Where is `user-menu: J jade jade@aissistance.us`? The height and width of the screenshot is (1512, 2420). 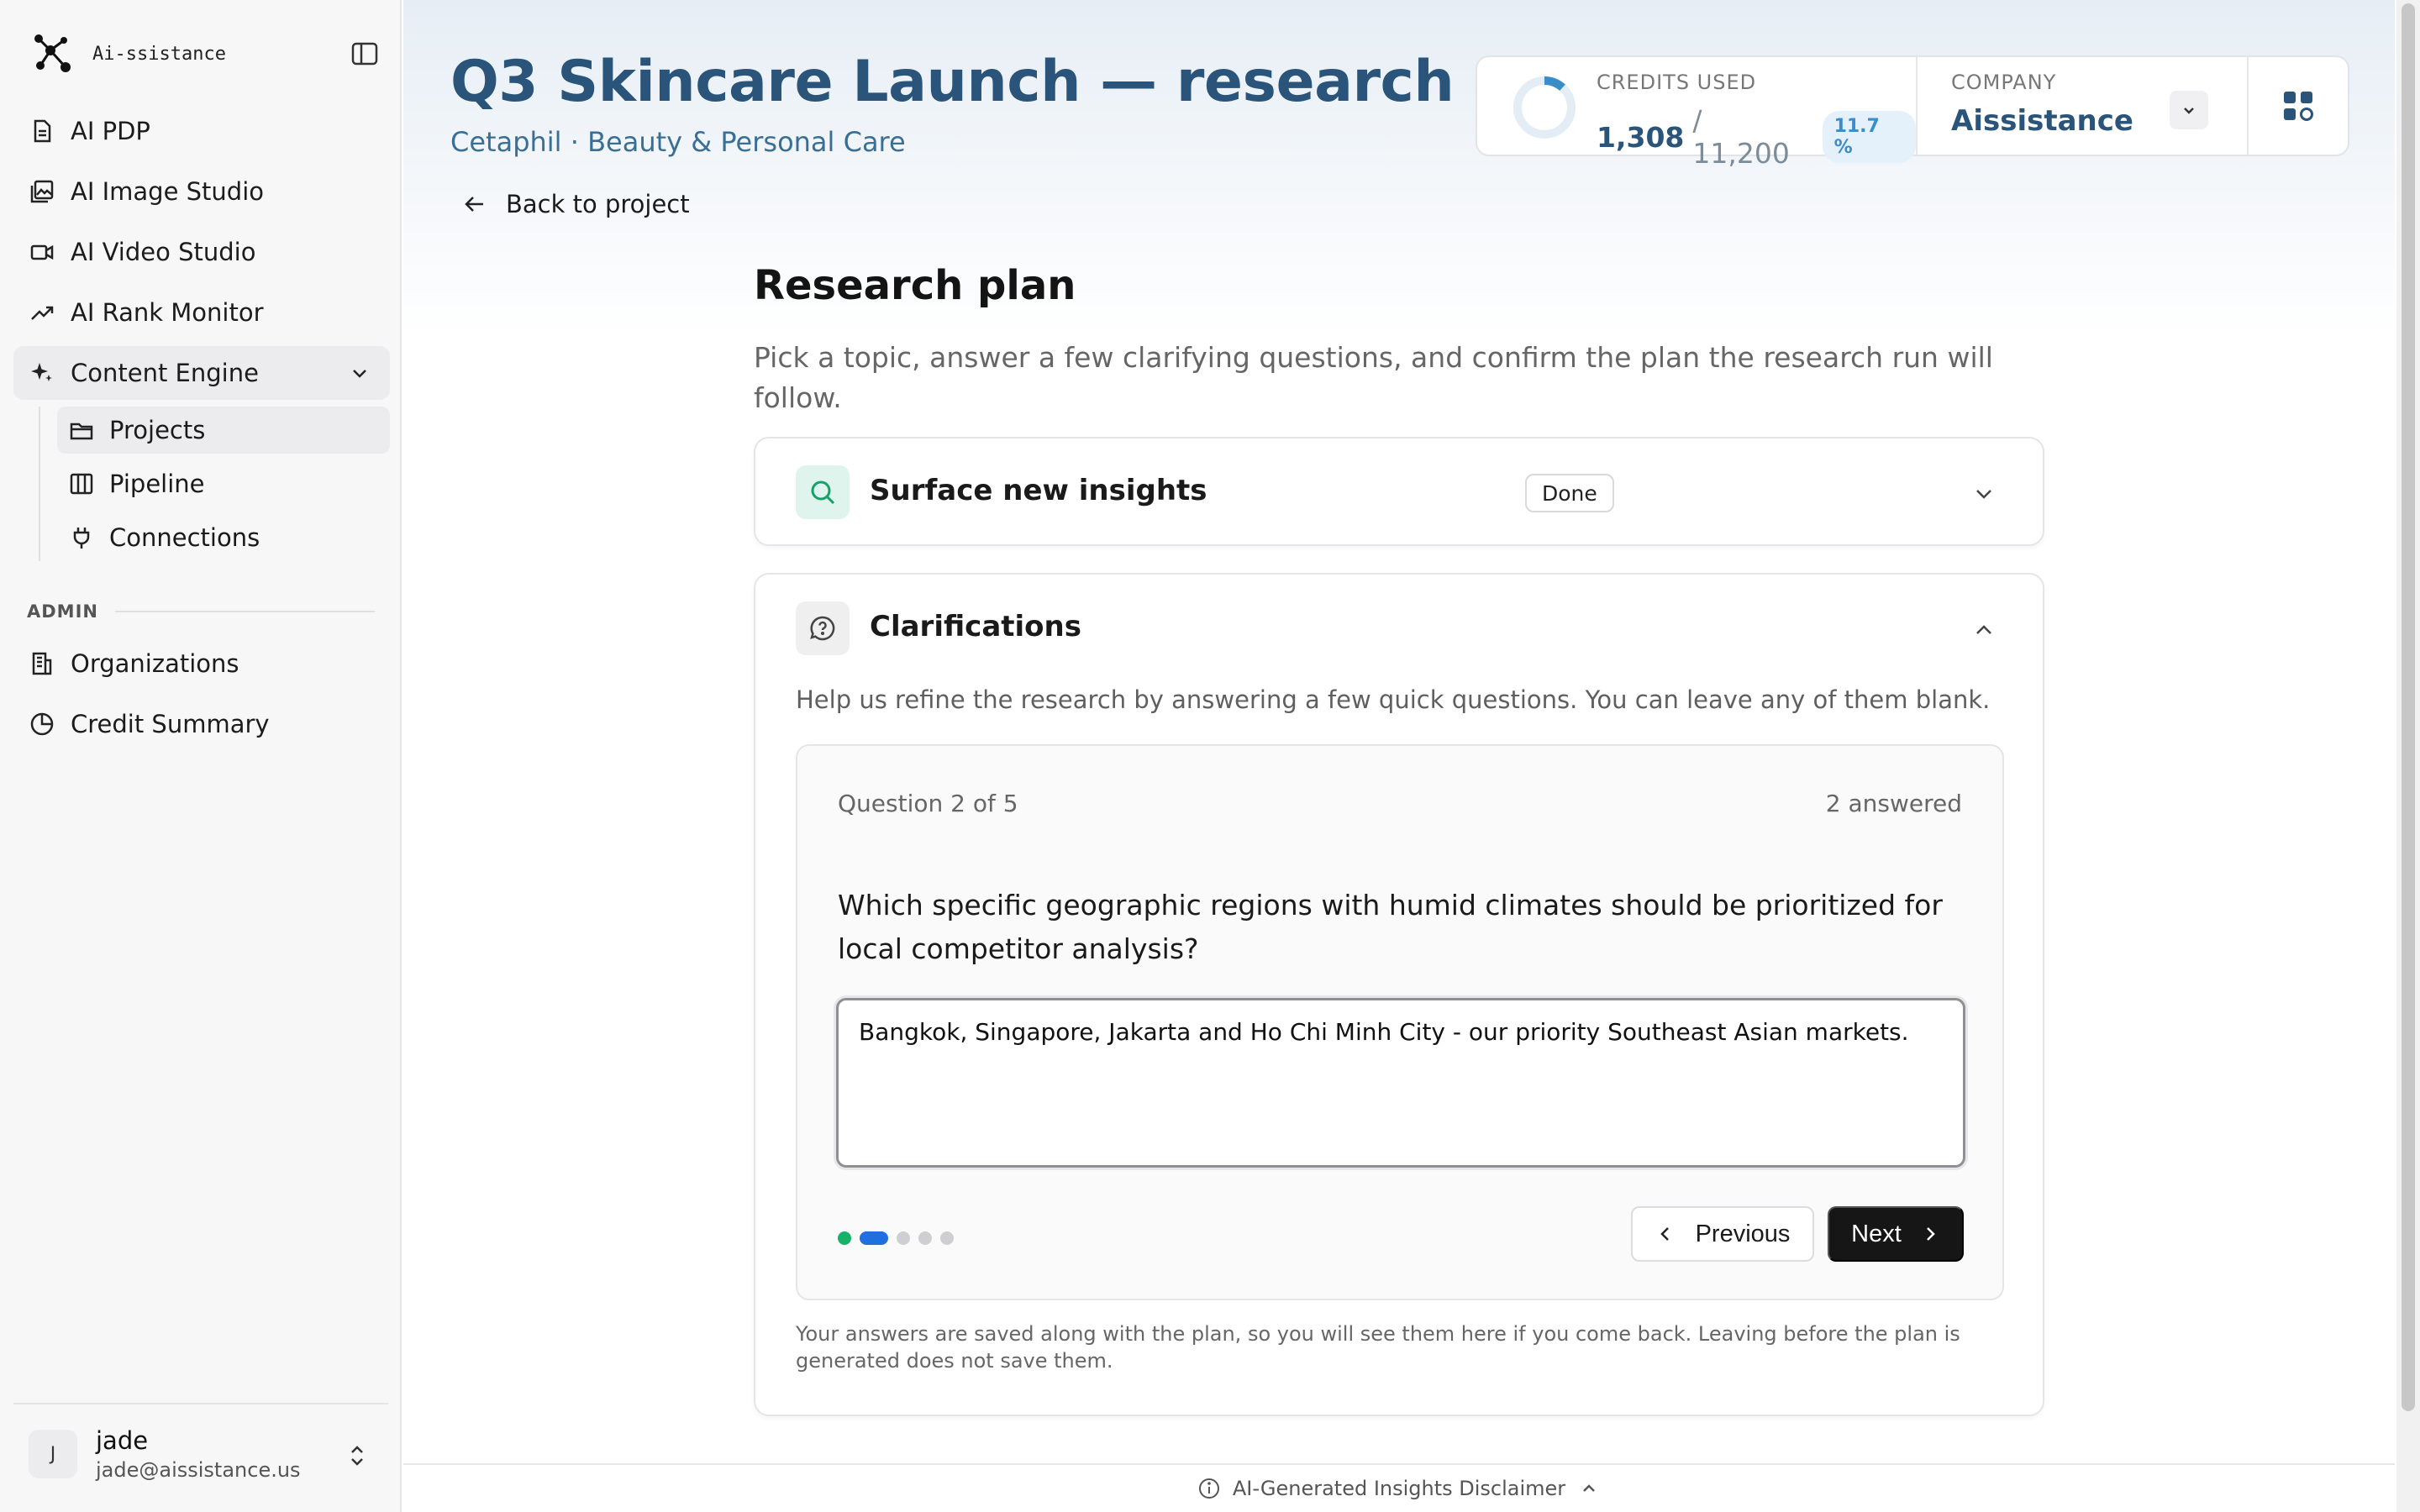
user-menu: J jade jade@aissistance.us is located at coordinates (200, 1453).